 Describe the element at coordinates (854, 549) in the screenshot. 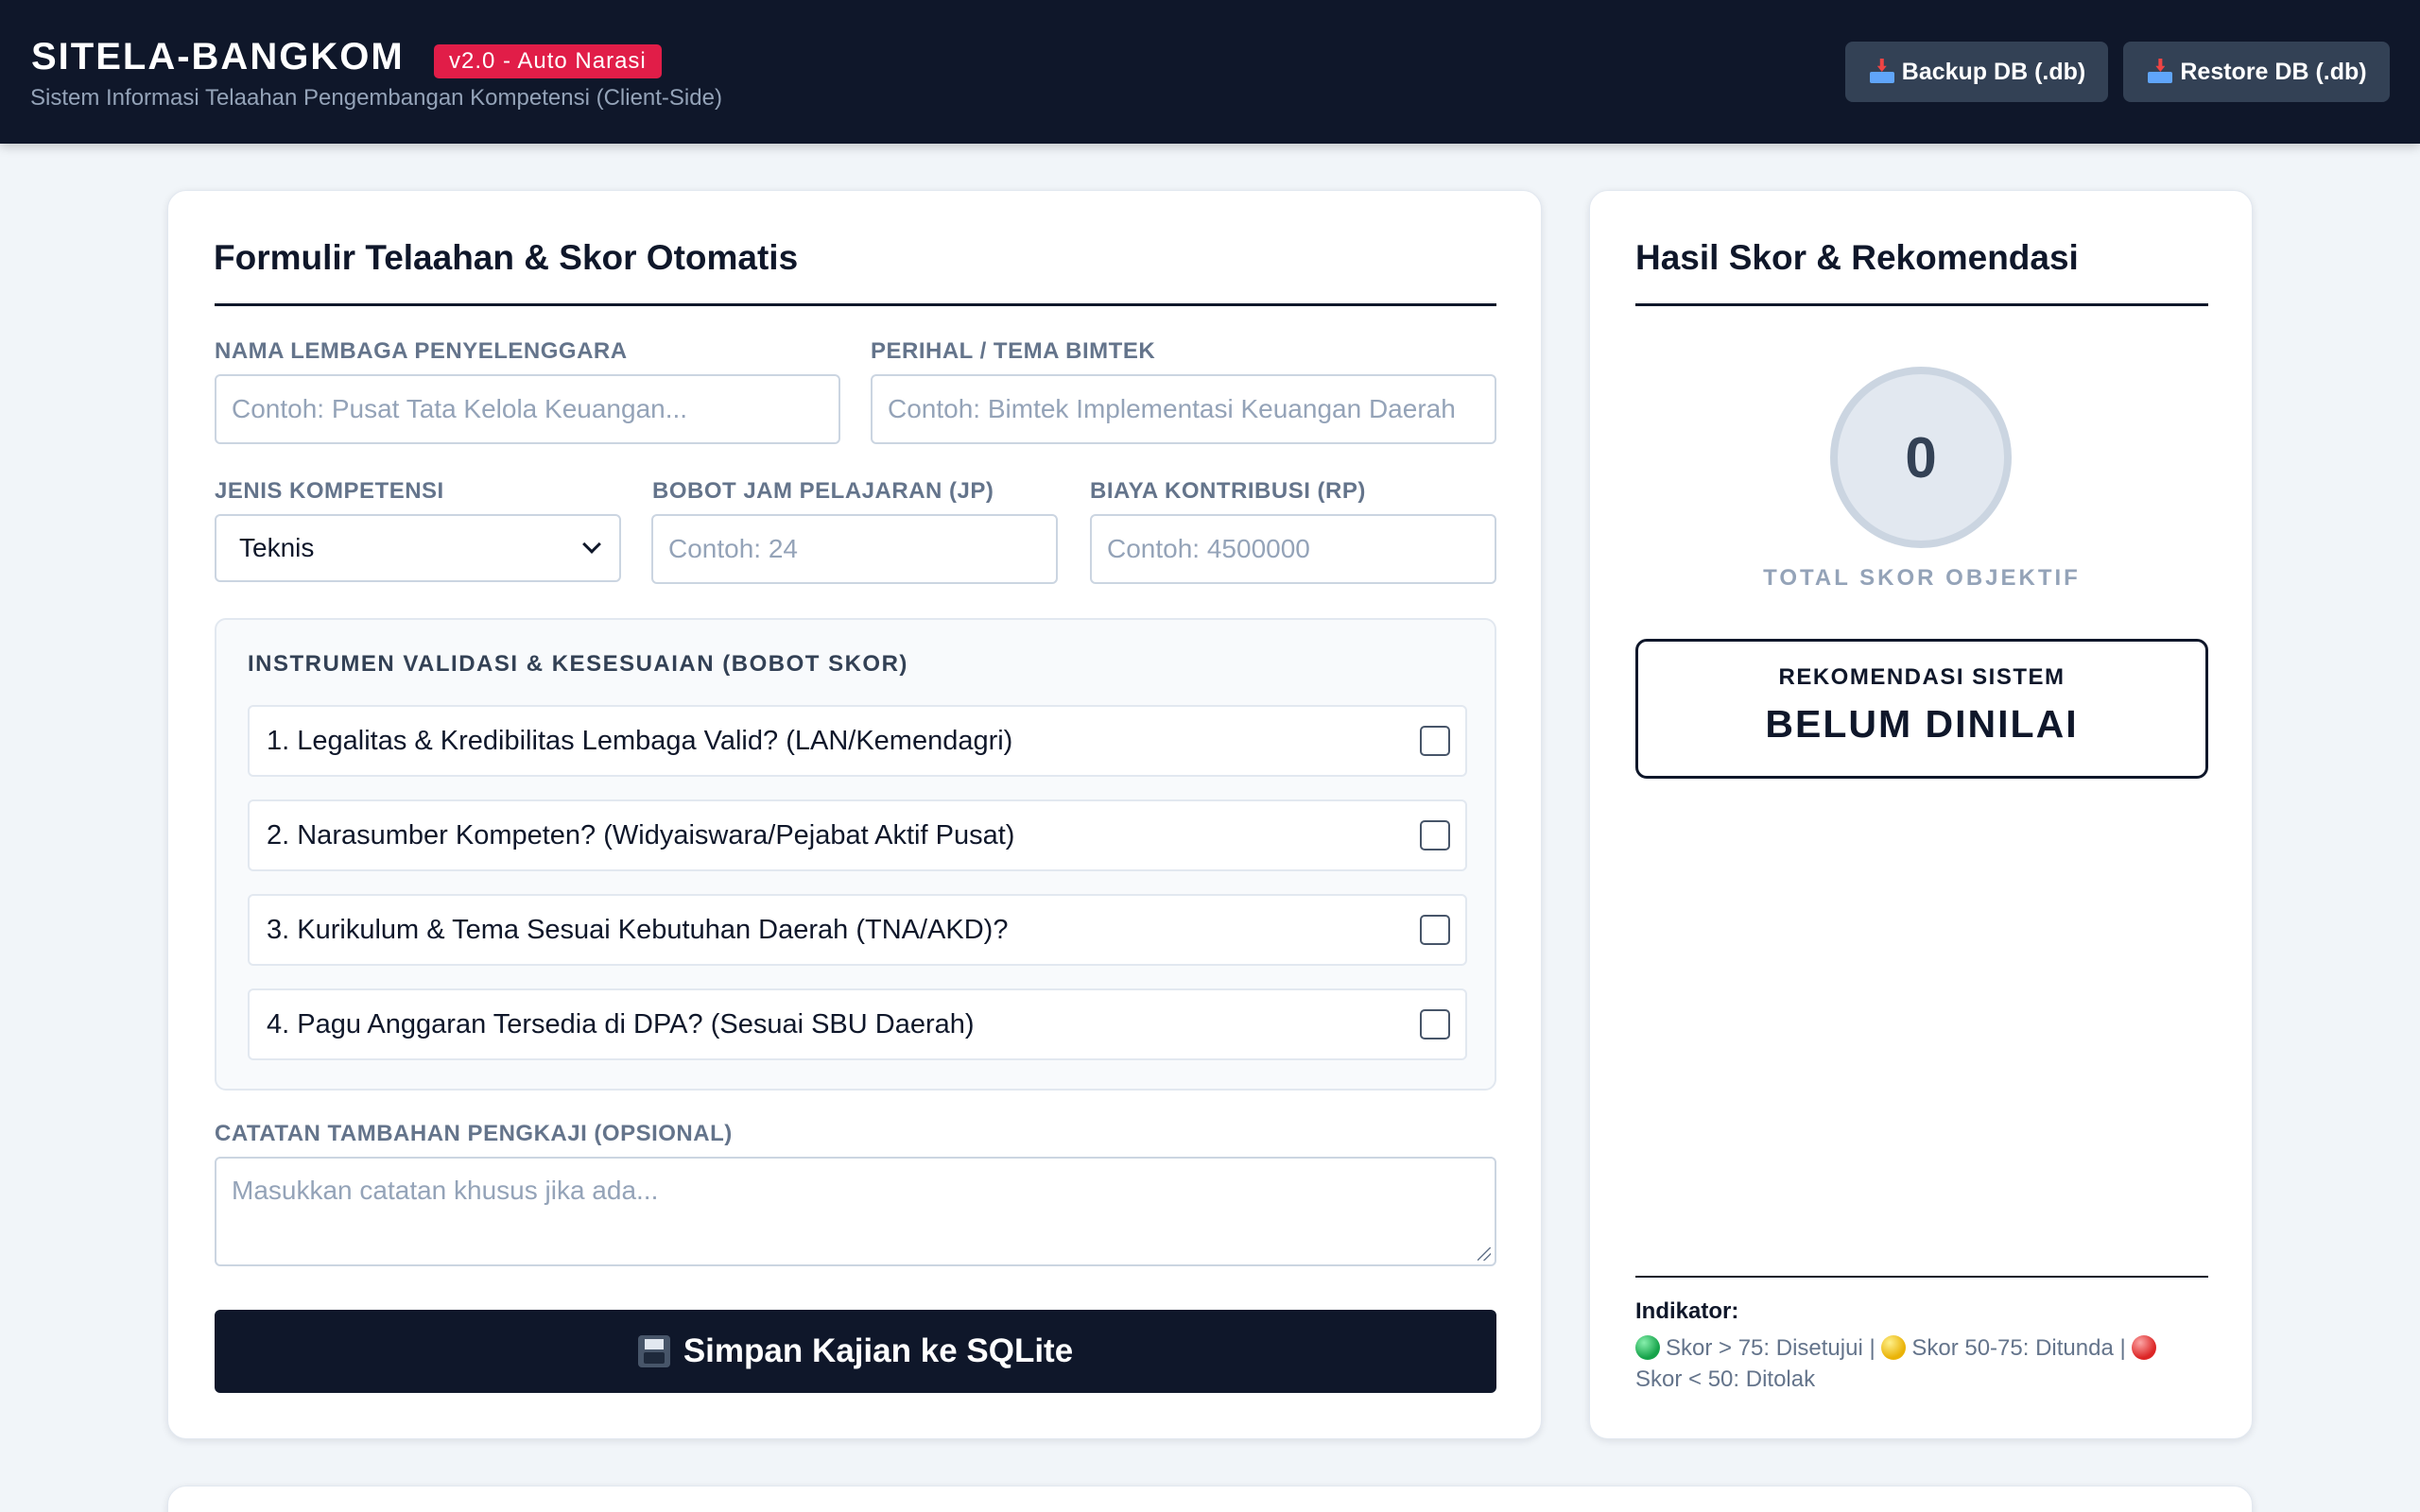

I see `jp-input: Contoh: 24` at that location.